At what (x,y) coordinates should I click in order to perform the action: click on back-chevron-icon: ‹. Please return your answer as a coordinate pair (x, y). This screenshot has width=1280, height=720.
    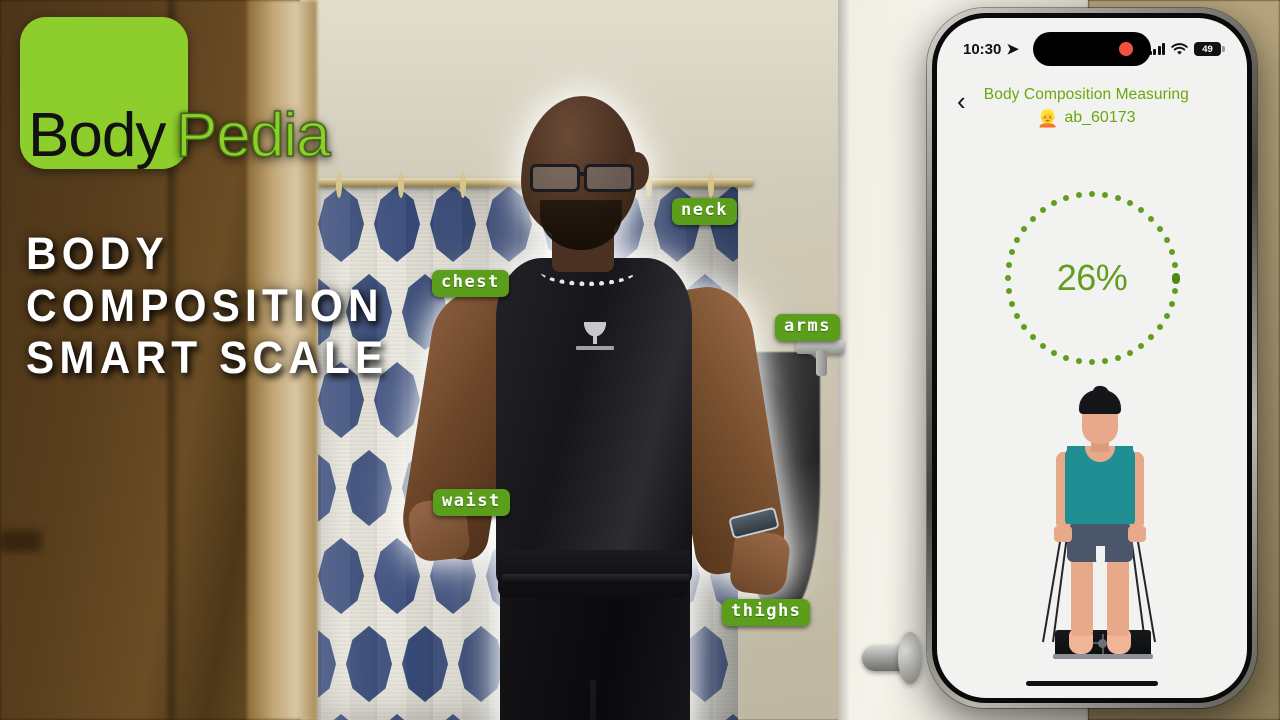
    Looking at the image, I should click on (961, 101).